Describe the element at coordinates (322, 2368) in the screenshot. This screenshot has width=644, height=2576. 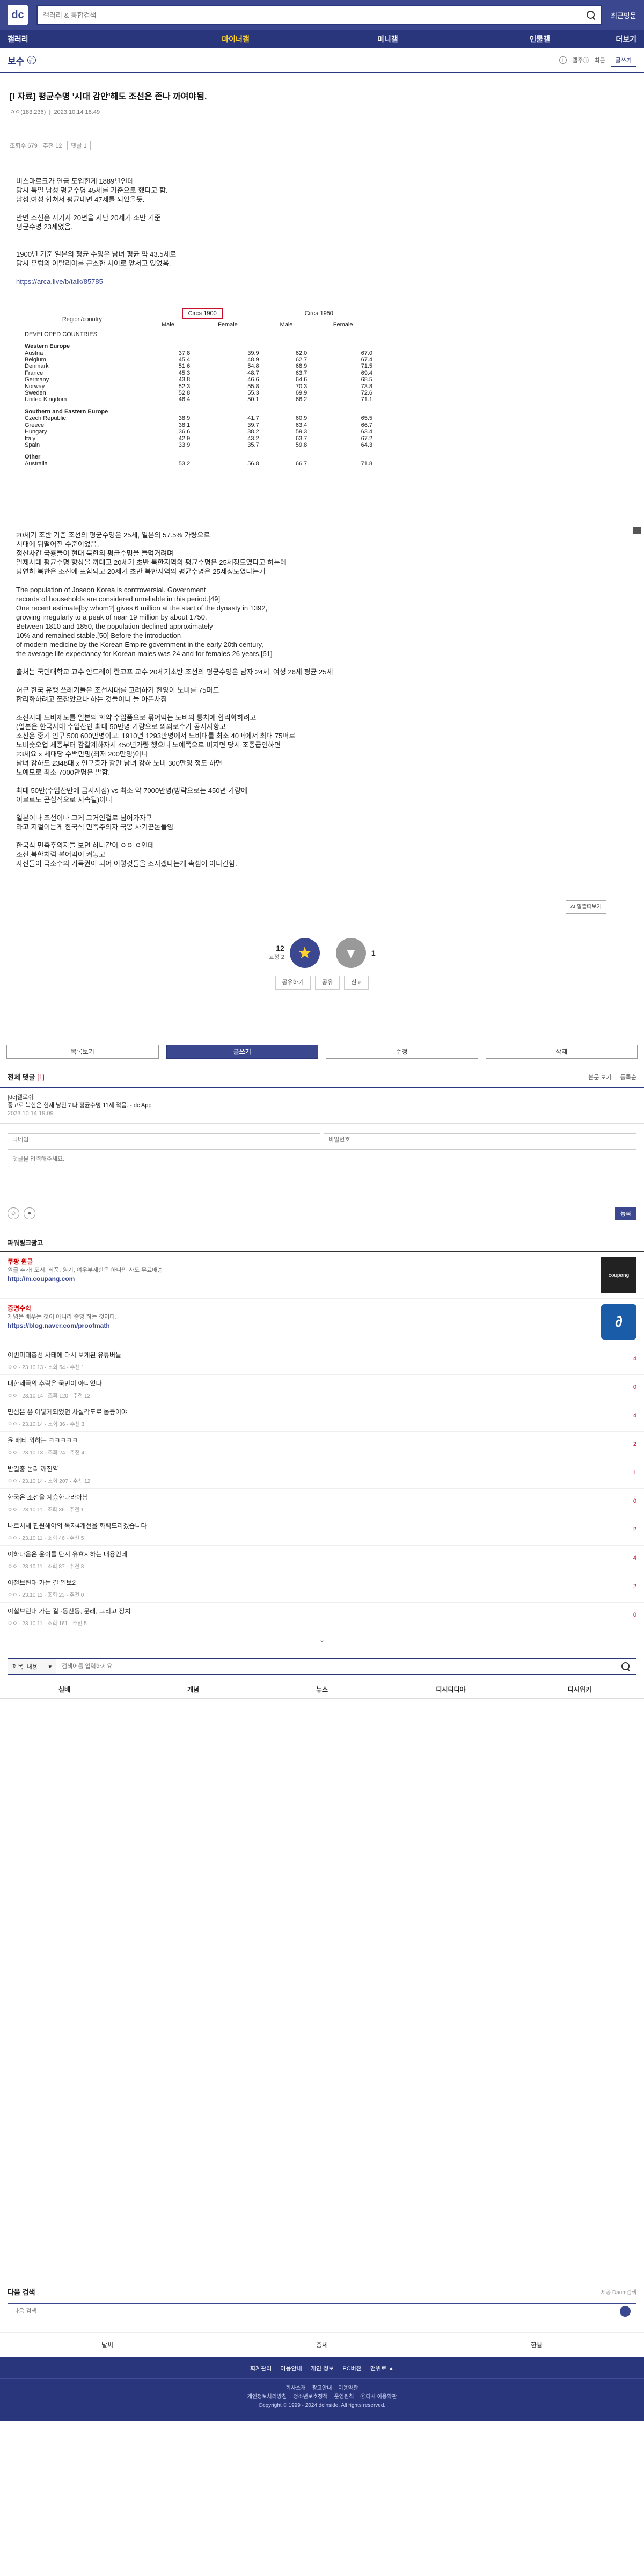
I see `footer-link: 개인 정보` at that location.